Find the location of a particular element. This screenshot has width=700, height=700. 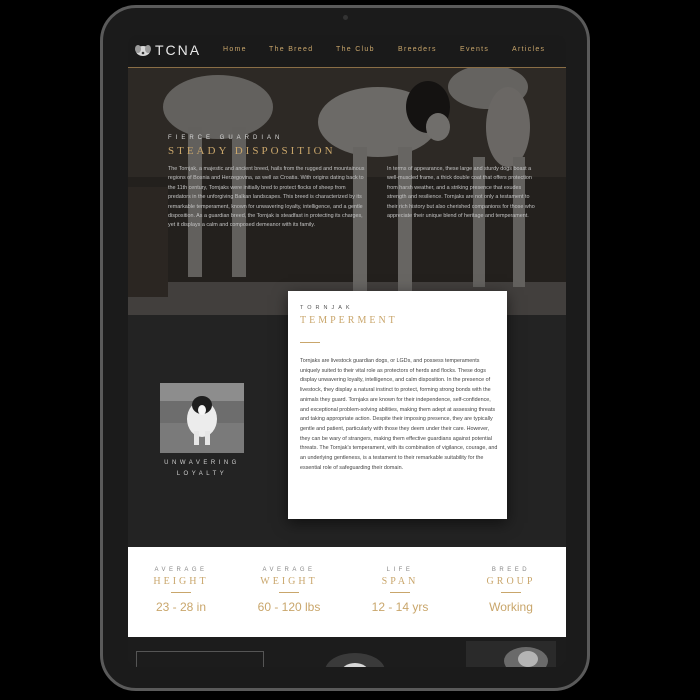

thumb-caption-line2: LOYALTY is located at coordinates (202, 474).